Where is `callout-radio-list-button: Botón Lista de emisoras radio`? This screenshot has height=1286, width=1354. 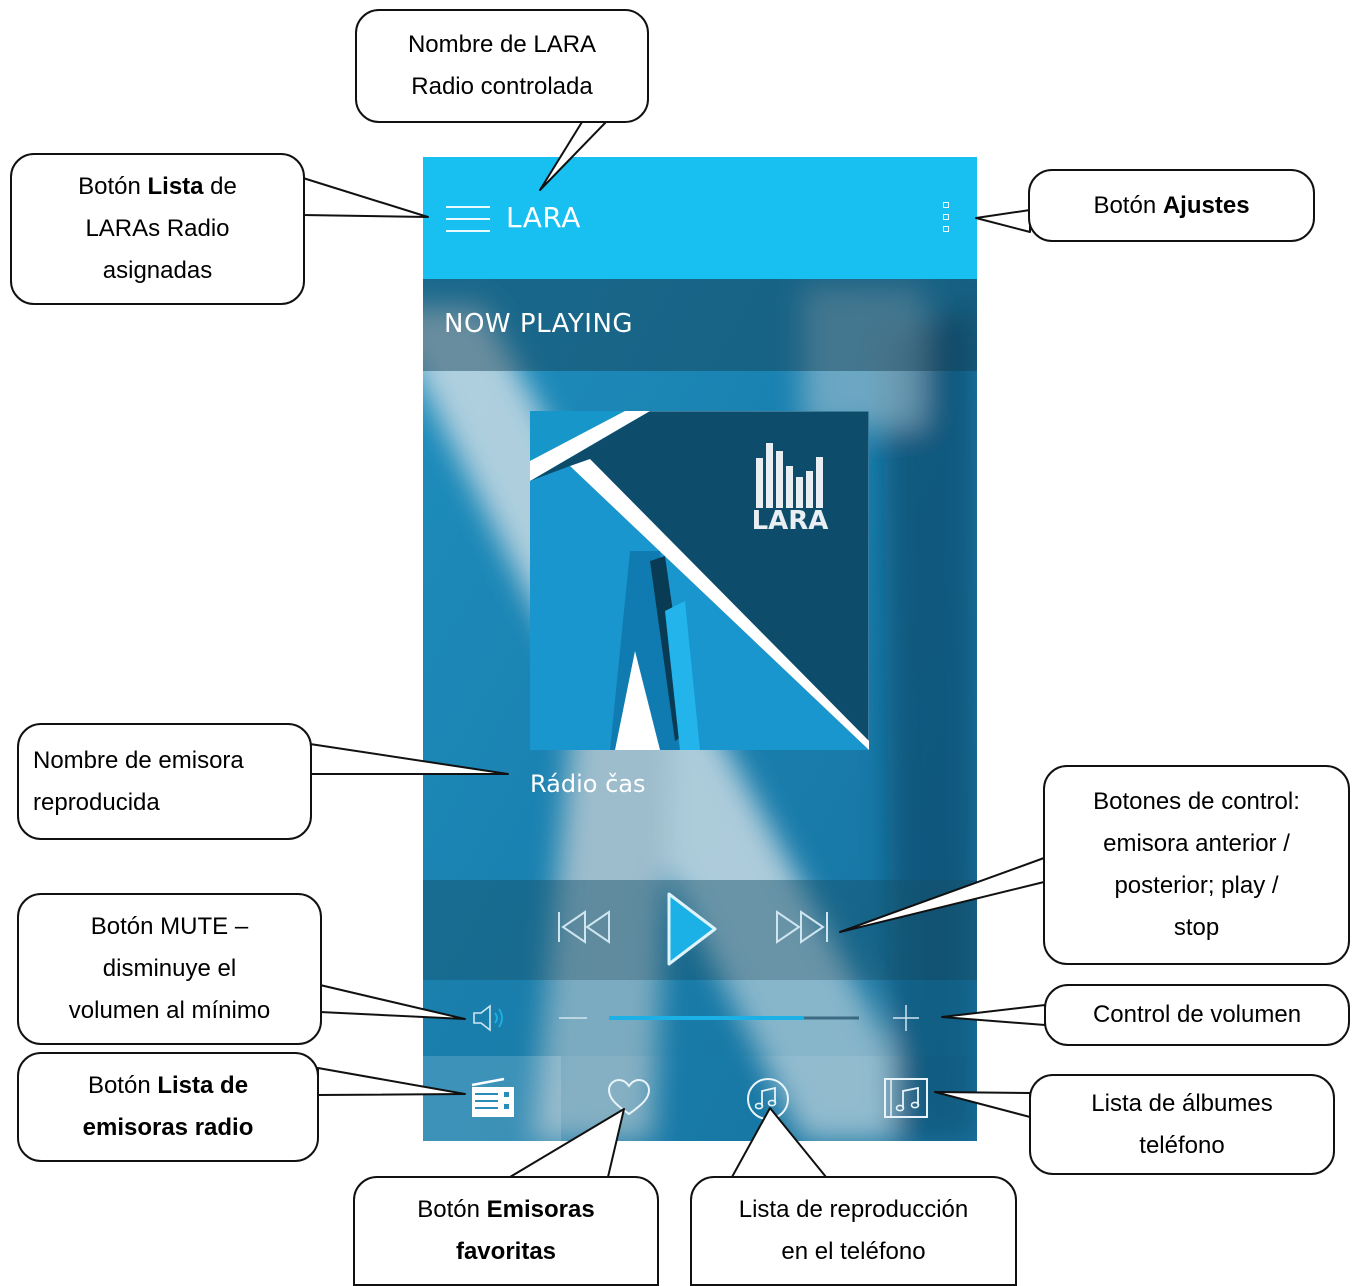 callout-radio-list-button: Botón Lista de emisoras radio is located at coordinates (168, 1107).